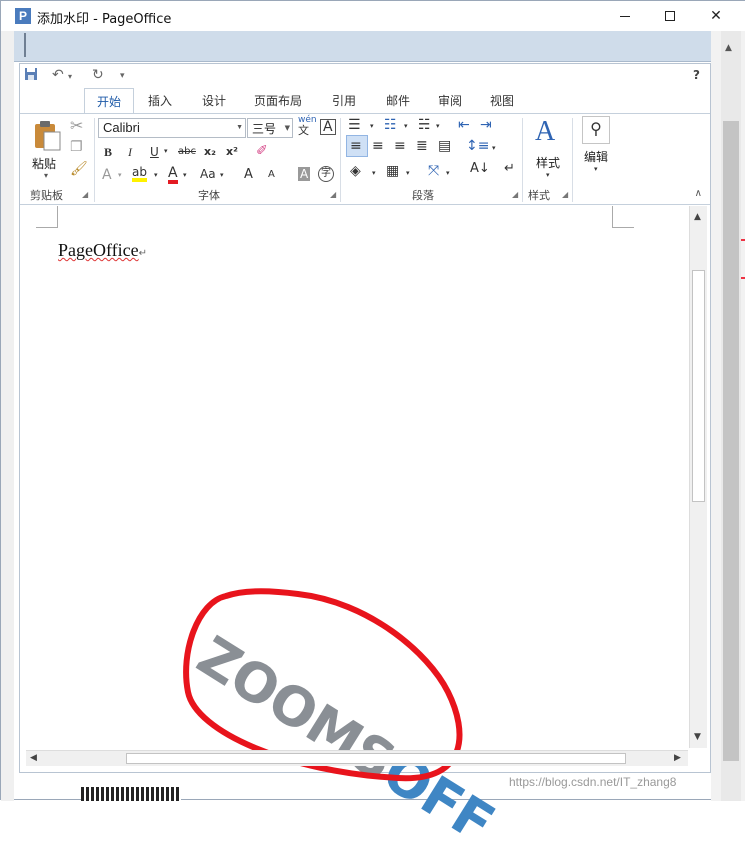 The width and height of the screenshot is (745, 855). Describe the element at coordinates (278, 101) in the screenshot. I see `tab-page-layout: 页面布局` at that location.